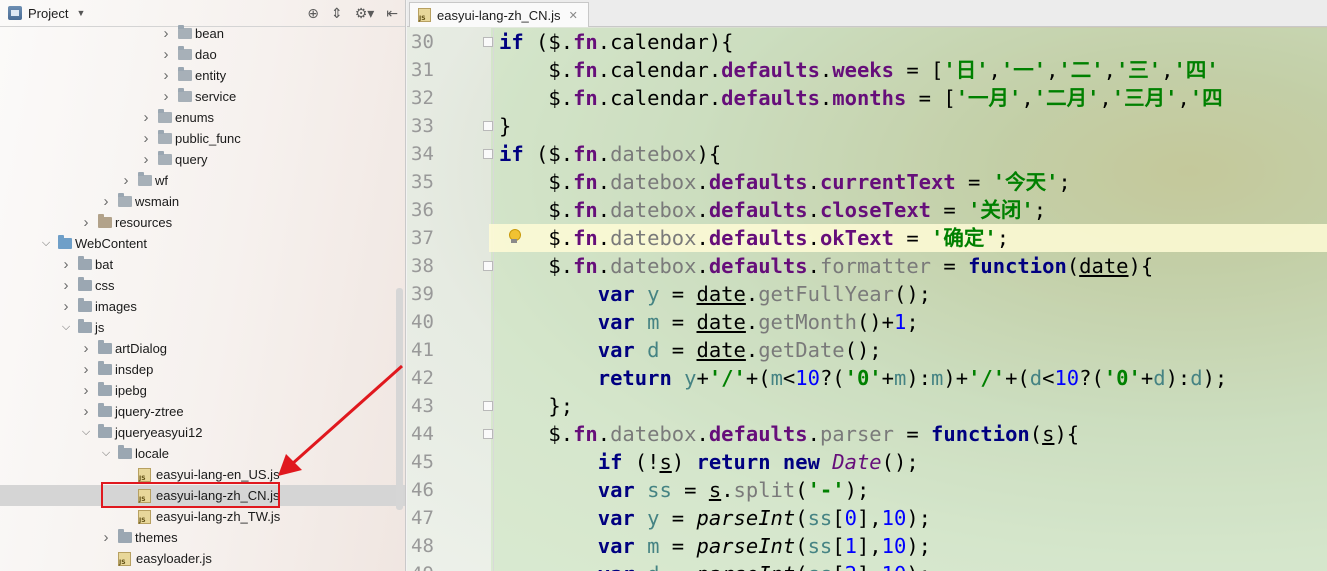  I want to click on tree-item-label: dao, so click(206, 54).